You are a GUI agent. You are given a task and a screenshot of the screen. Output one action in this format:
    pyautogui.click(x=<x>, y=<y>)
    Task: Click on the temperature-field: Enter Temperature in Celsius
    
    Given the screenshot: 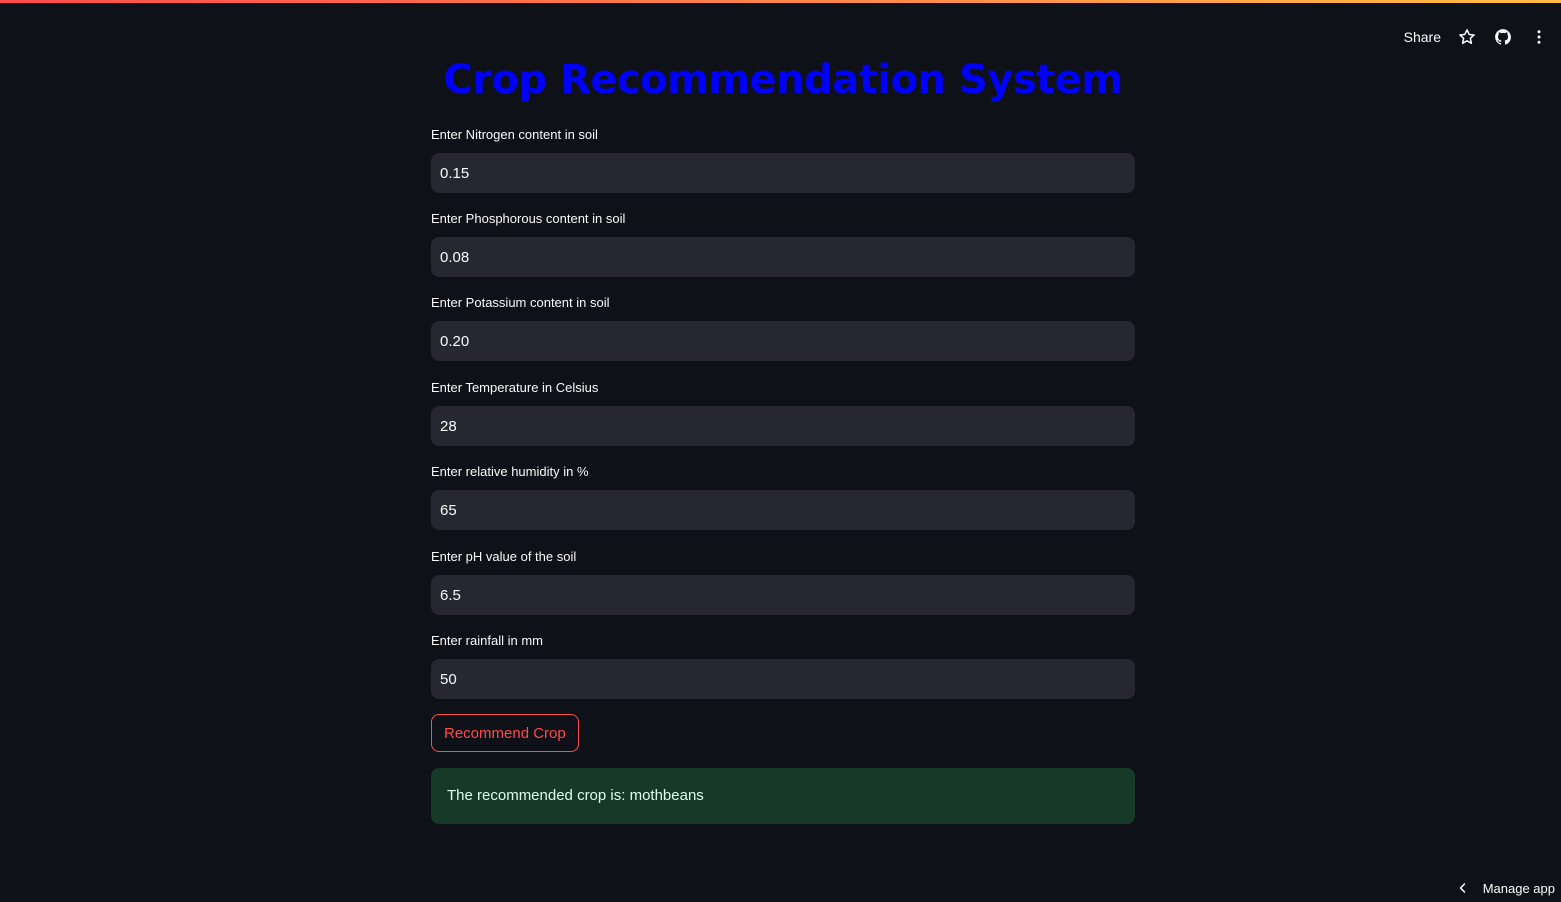 What is the action you would take?
    pyautogui.click(x=783, y=412)
    